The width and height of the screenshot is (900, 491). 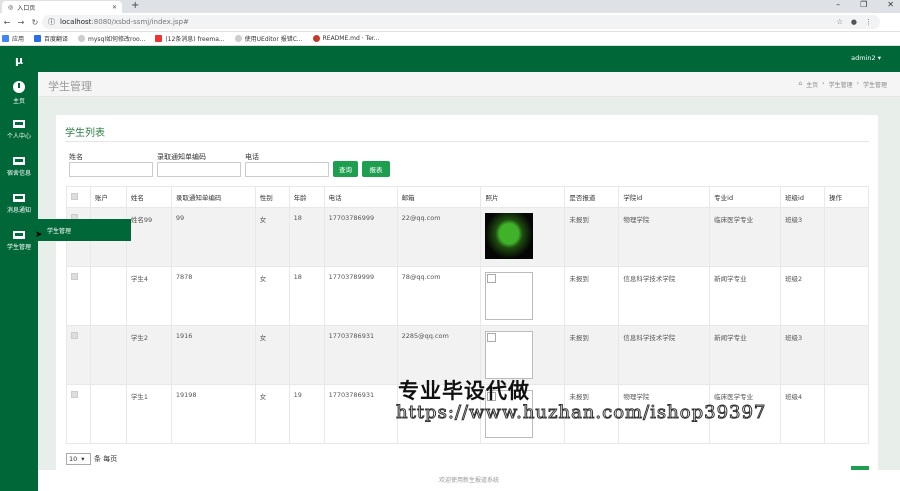 I want to click on notice-filter-input, so click(x=199, y=169).